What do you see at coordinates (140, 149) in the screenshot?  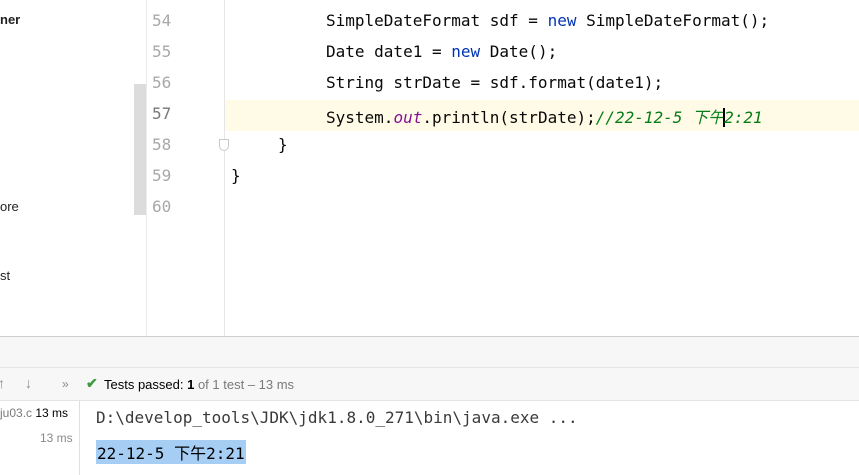 I see `project-tree-scrollbar` at bounding box center [140, 149].